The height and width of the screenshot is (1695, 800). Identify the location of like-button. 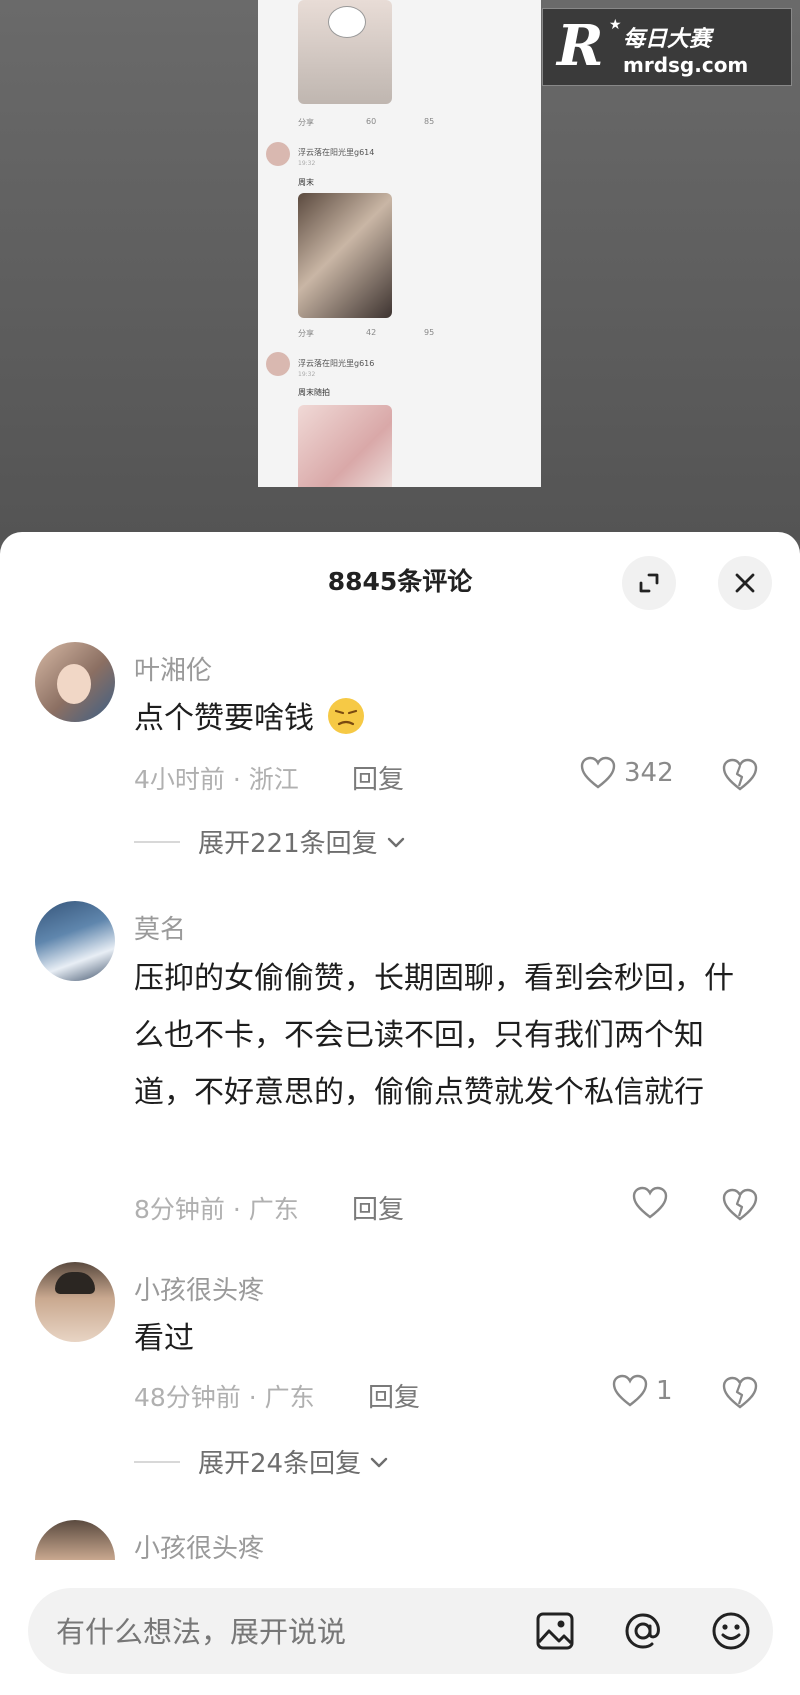
(654, 1203).